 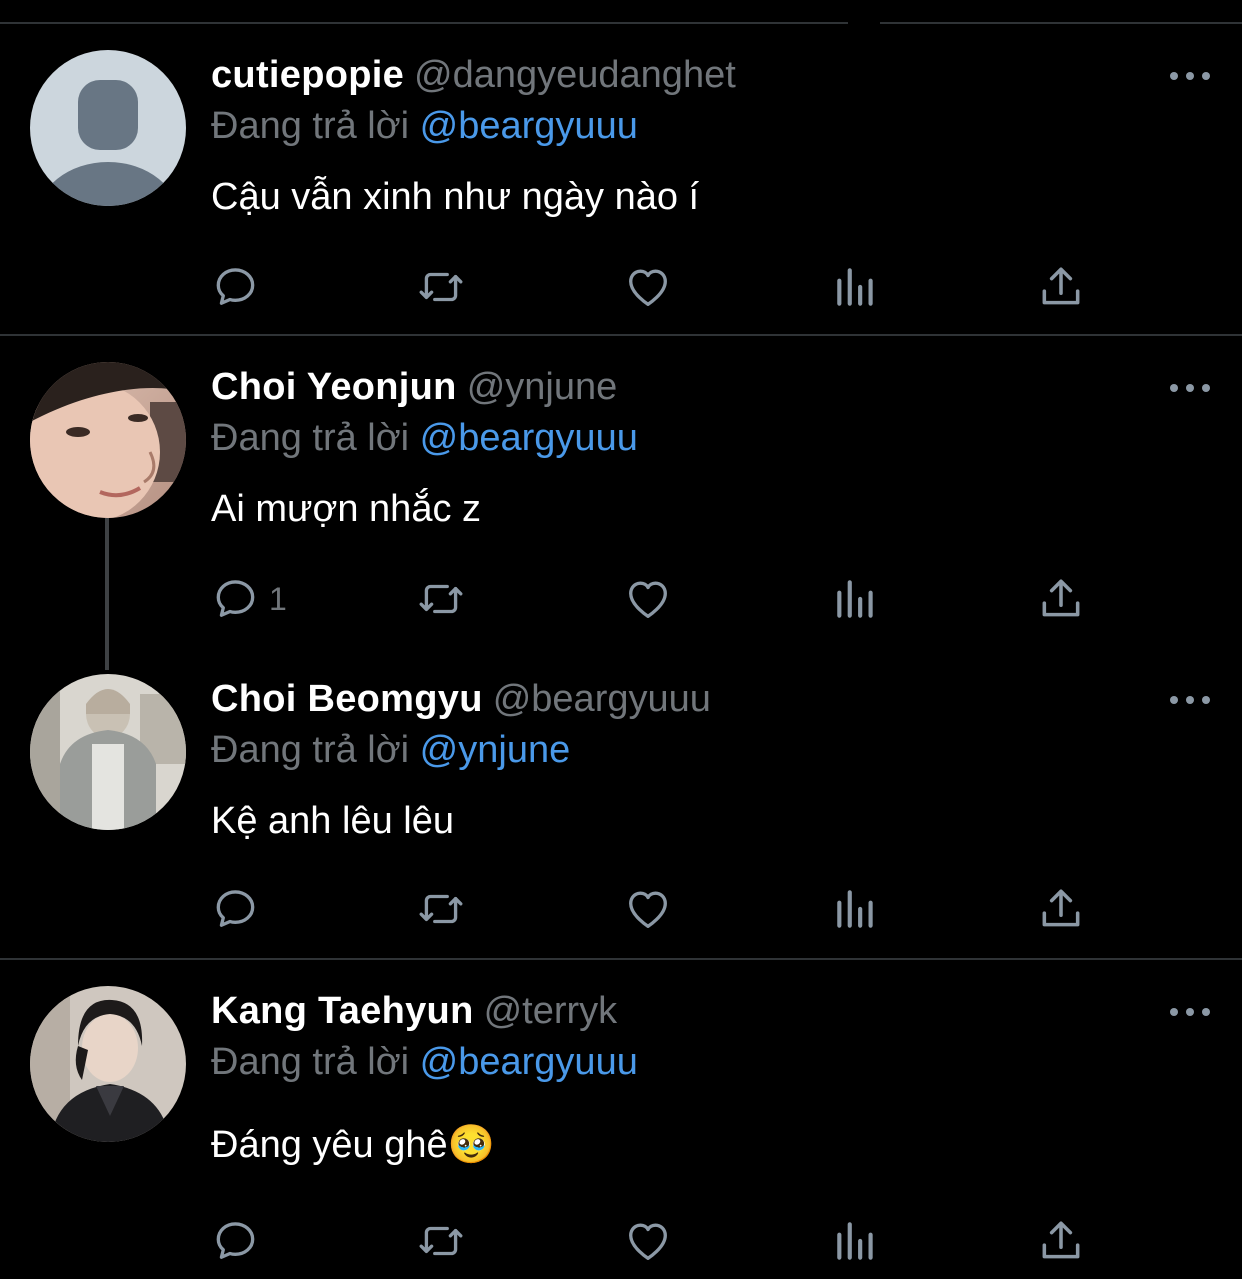 I want to click on tweet-text: Đáng yêu ghê🥹, so click(x=353, y=1145).